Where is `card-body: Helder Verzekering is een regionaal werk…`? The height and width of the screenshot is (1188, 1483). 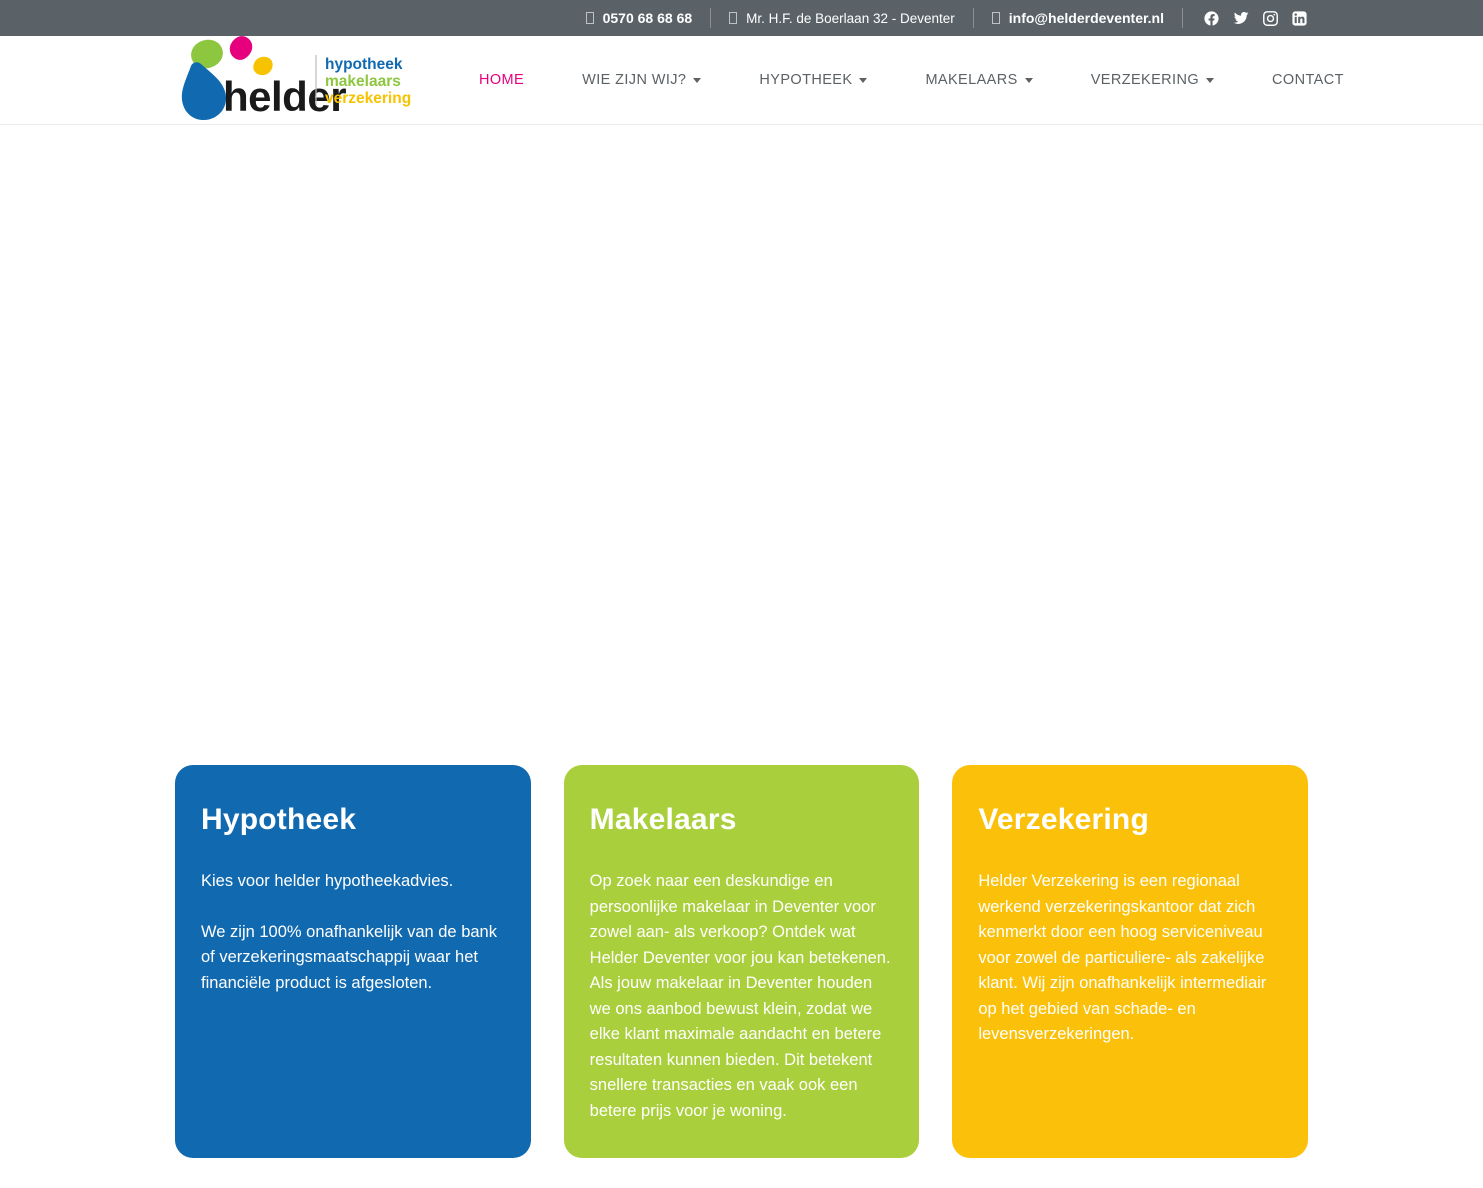
card-body: Helder Verzekering is een regionaal werk… is located at coordinates (1129, 958).